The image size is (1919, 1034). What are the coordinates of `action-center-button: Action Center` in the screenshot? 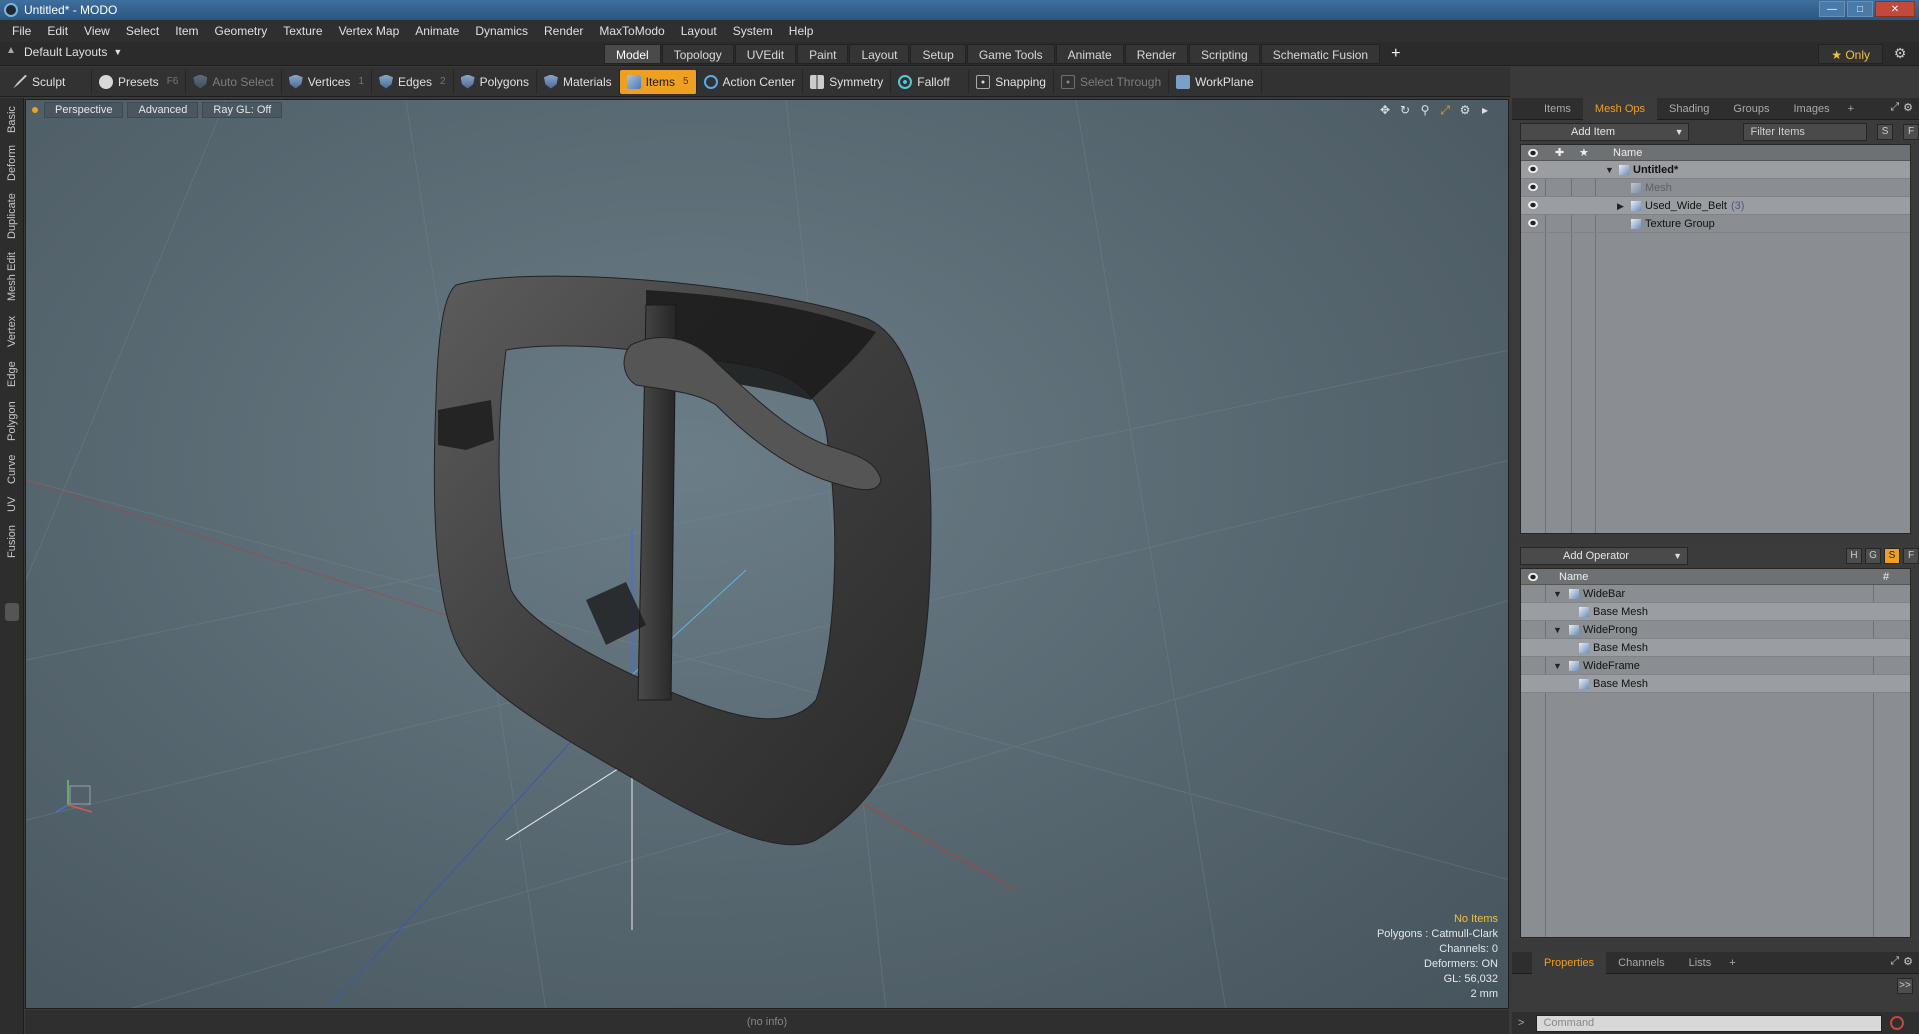 It's located at (750, 81).